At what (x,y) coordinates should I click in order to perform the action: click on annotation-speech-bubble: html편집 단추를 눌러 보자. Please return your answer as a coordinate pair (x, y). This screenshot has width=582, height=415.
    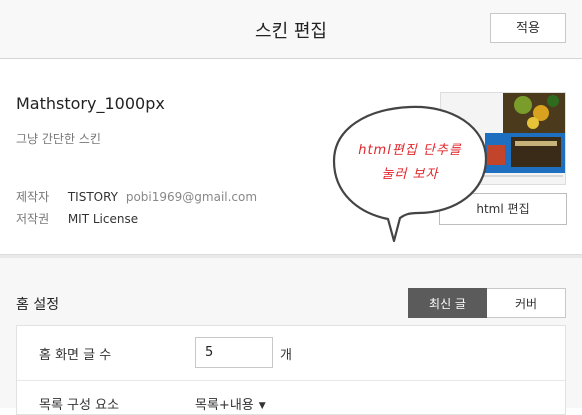
    Looking at the image, I should click on (410, 173).